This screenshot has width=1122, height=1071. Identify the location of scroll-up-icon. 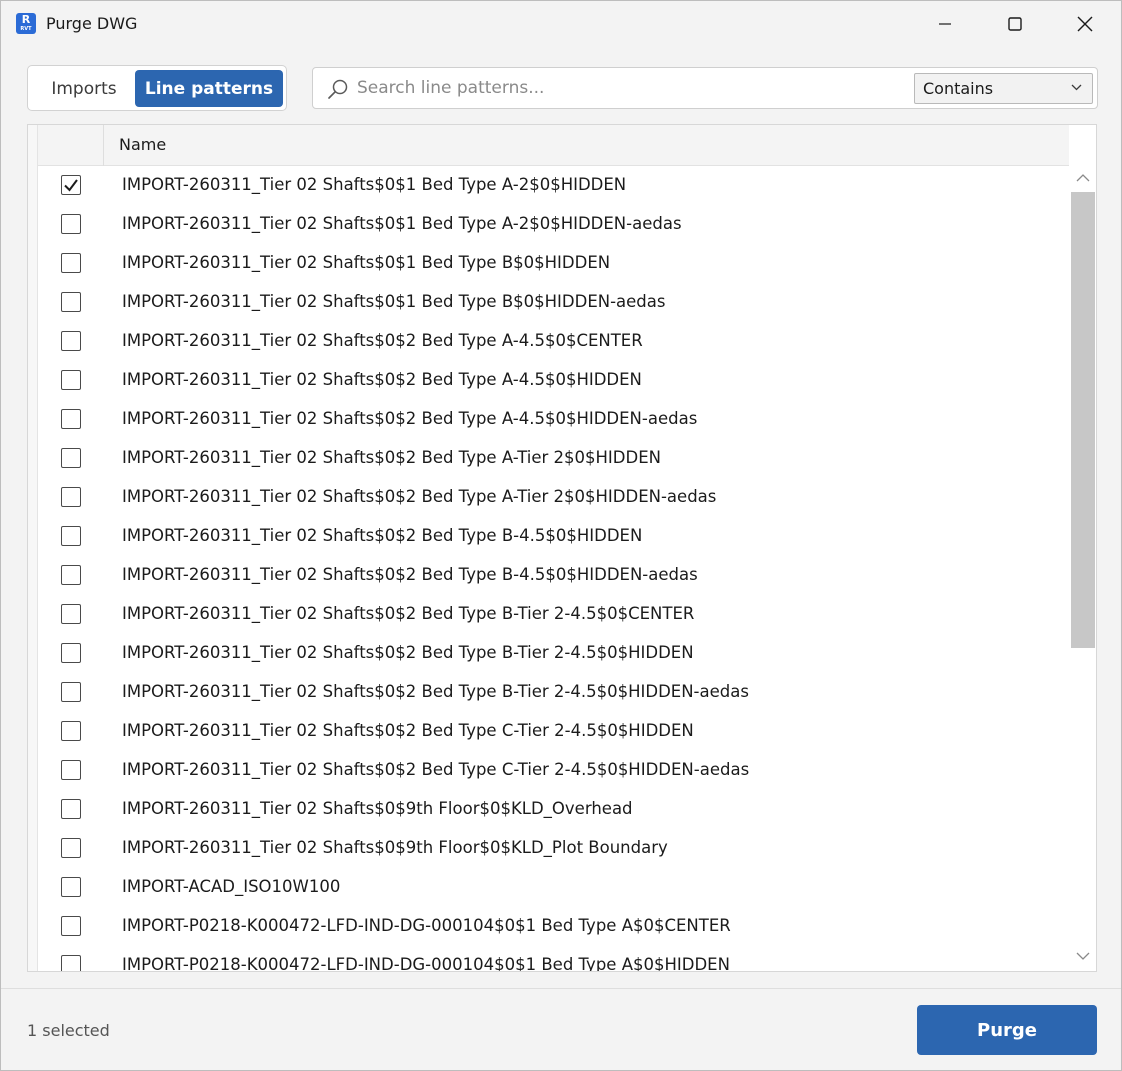
(1083, 178).